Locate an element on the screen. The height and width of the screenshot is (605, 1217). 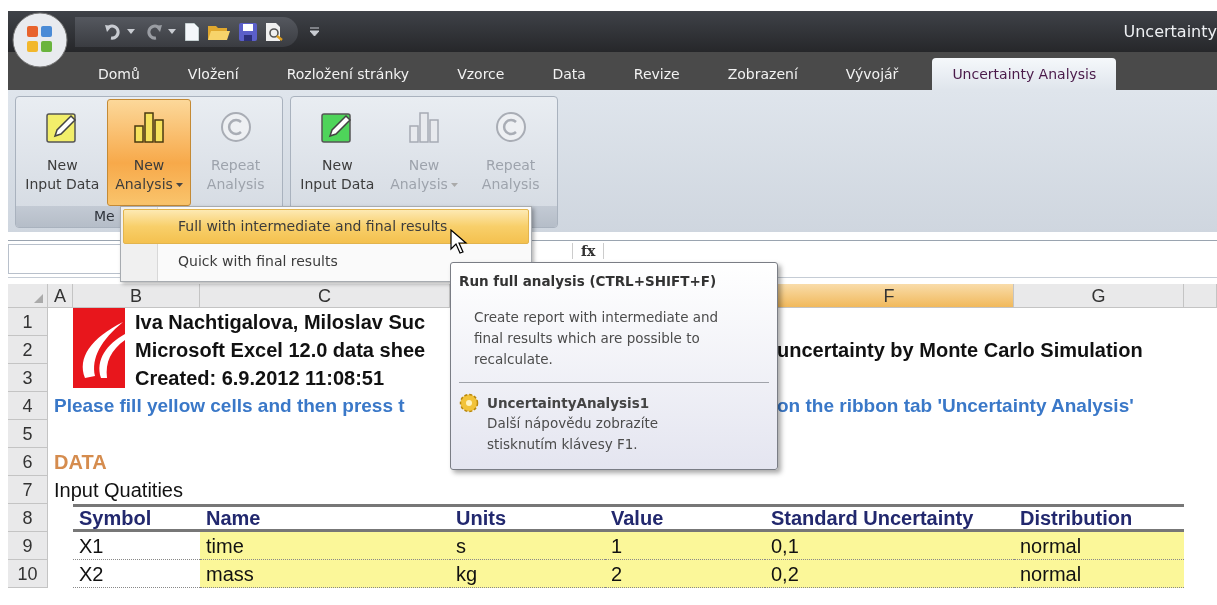
tooltip-title: Run full analysis (CTRL+SHIFT+F) is located at coordinates (588, 281).